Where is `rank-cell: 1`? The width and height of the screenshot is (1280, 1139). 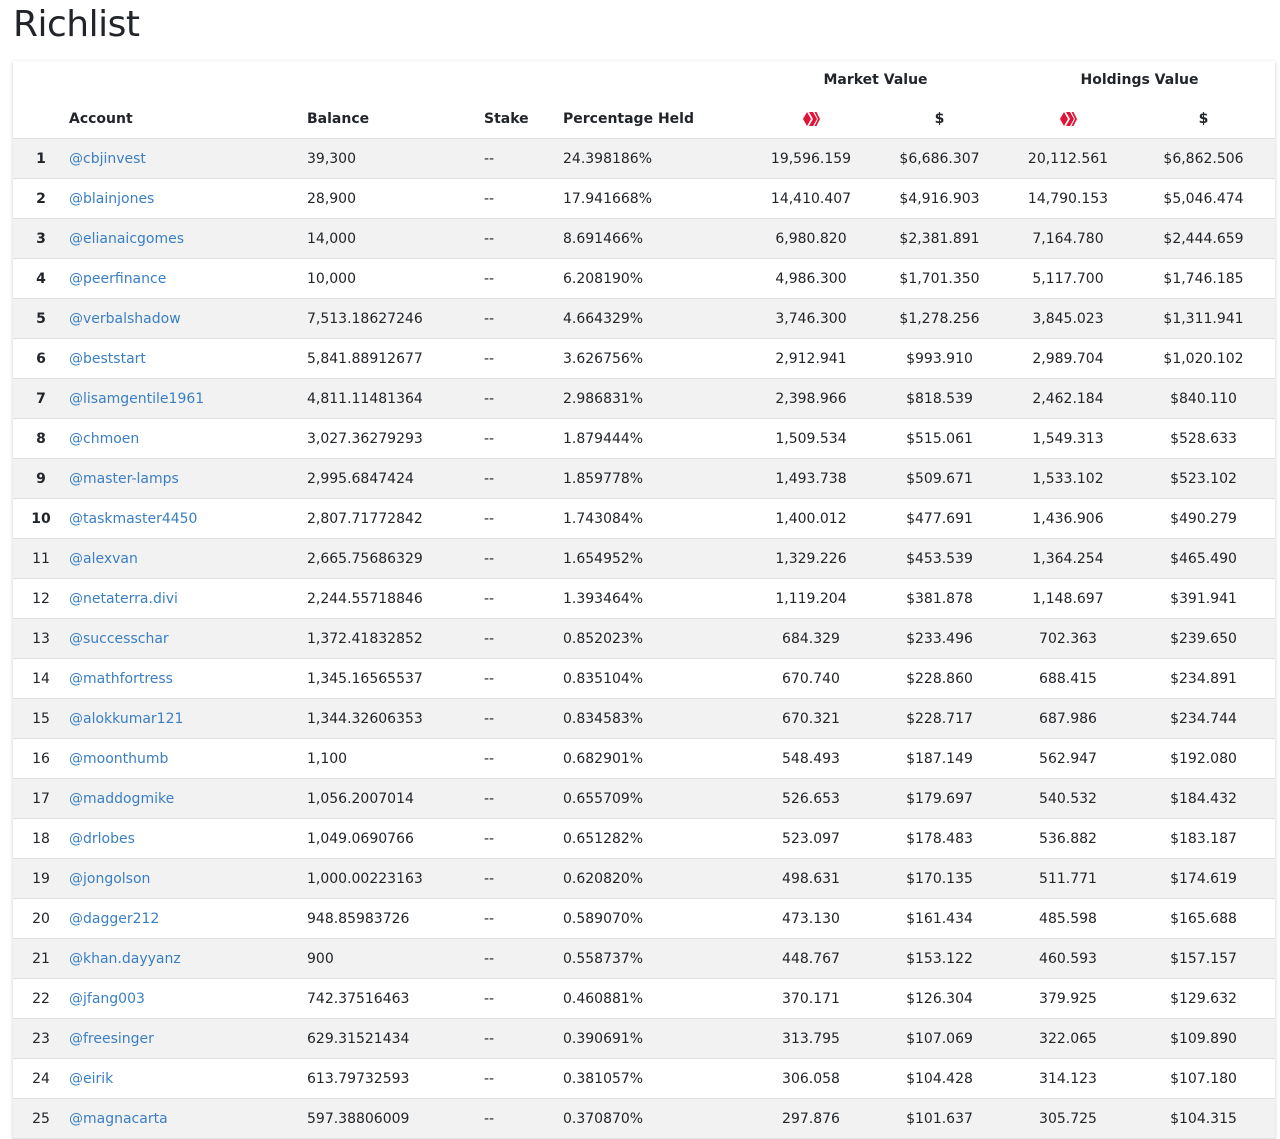
rank-cell: 1 is located at coordinates (41, 158).